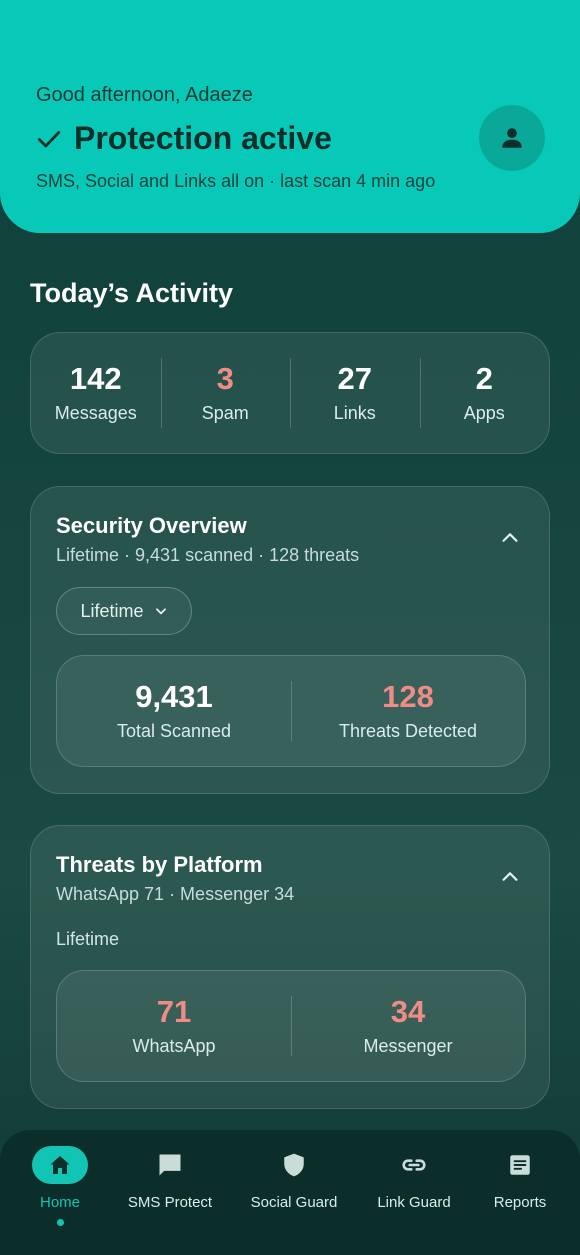  I want to click on period-label: Lifetime, so click(88, 939).